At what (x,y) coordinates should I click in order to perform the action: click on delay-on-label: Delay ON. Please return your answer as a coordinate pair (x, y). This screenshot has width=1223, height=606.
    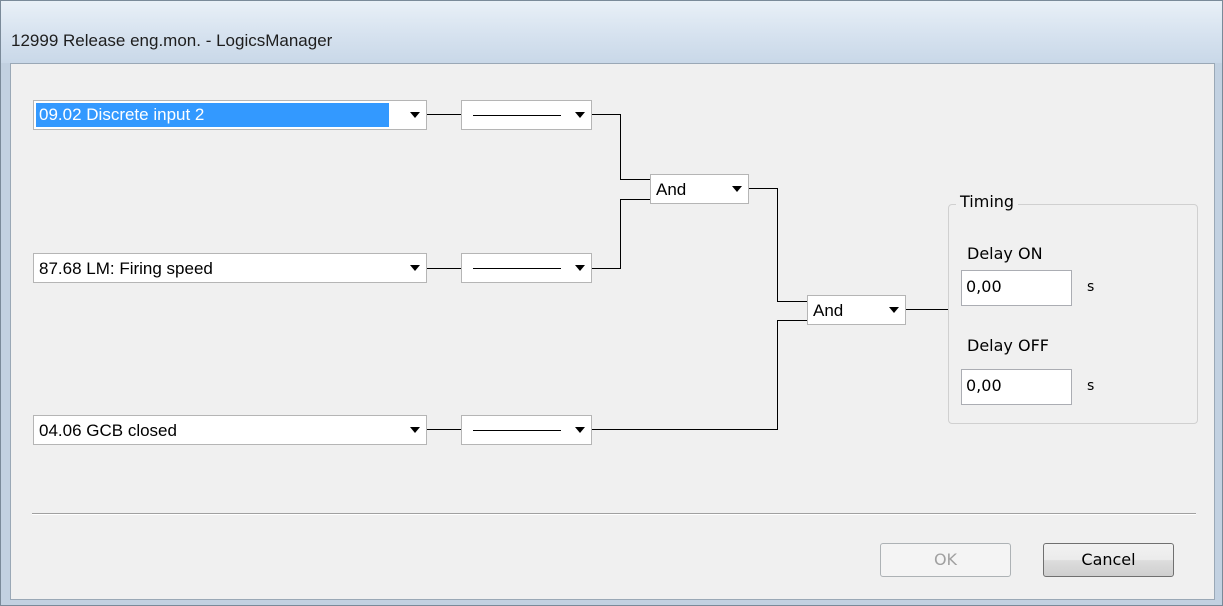
    Looking at the image, I should click on (1005, 253).